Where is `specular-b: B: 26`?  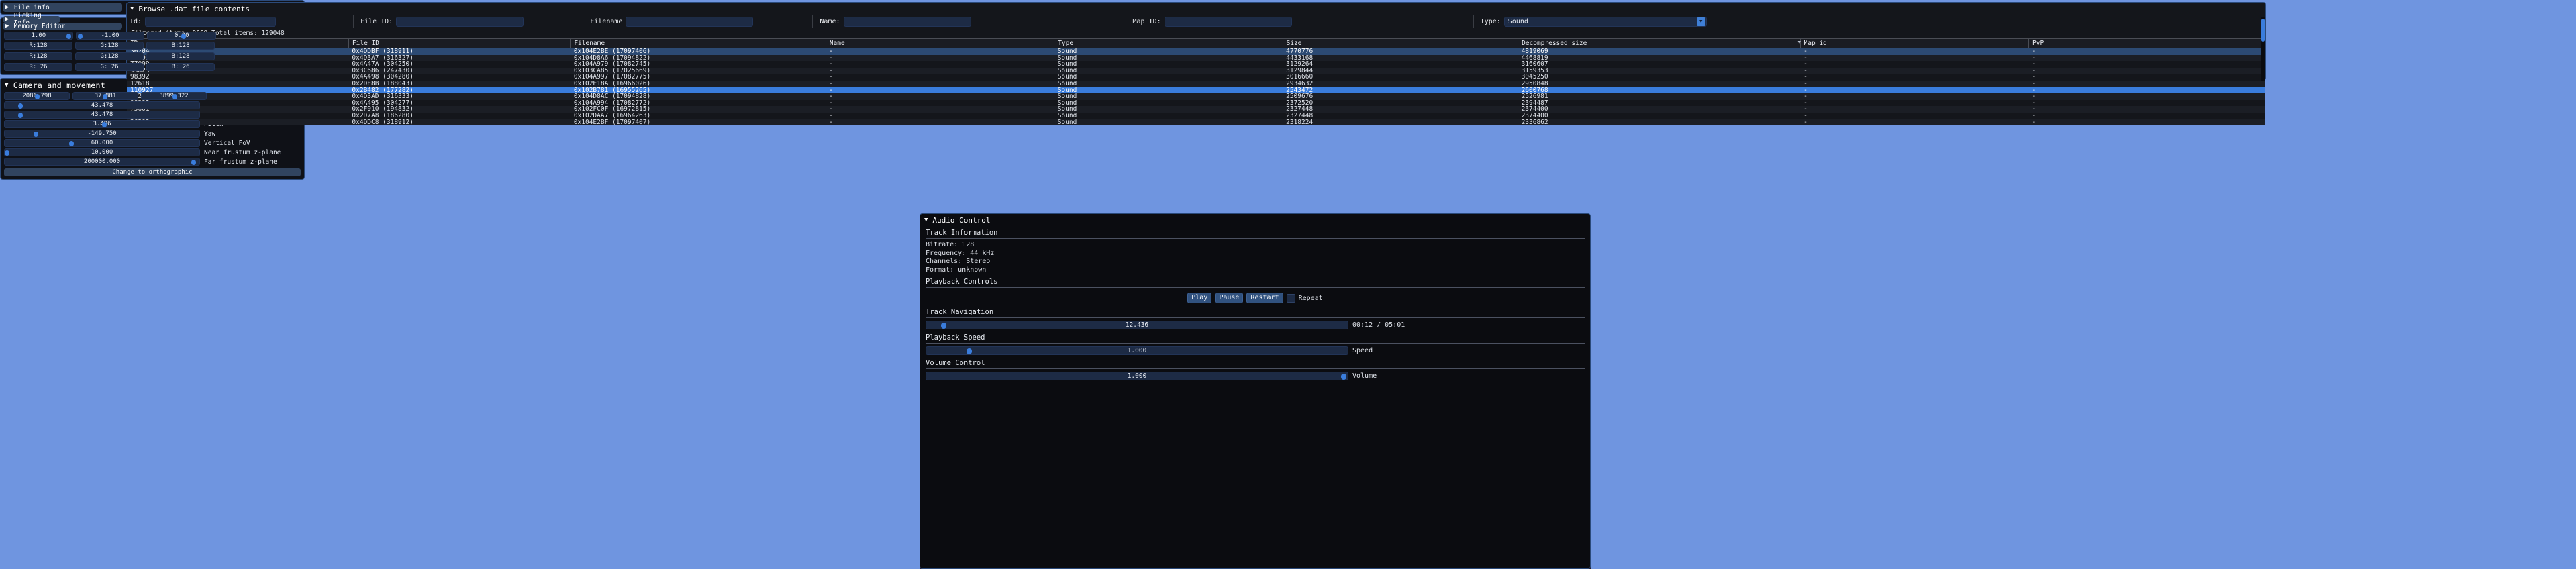
specular-b: B: 26 is located at coordinates (180, 67).